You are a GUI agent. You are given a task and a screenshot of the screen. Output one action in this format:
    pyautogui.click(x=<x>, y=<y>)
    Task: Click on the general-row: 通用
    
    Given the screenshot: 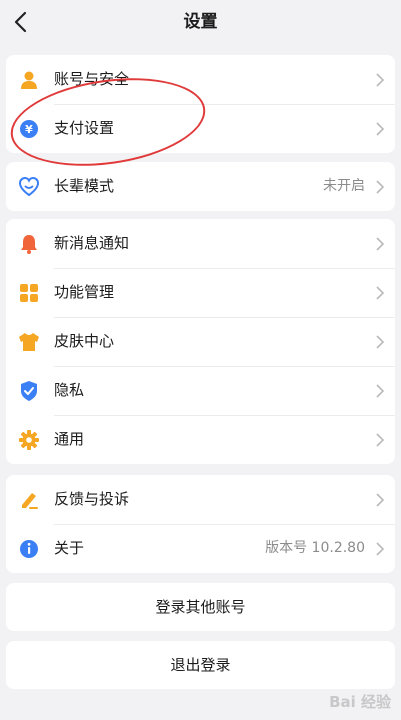 What is the action you would take?
    pyautogui.click(x=200, y=439)
    